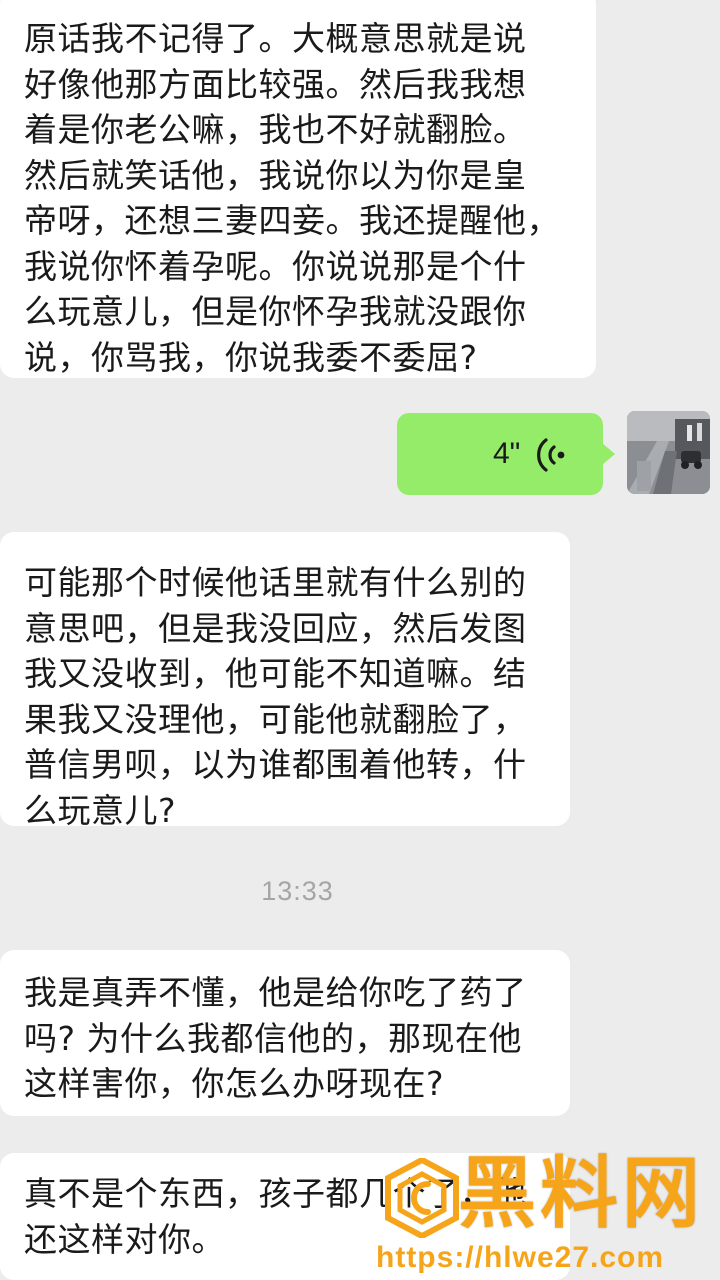  What do you see at coordinates (285, 1216) in the screenshot?
I see `incoming-message-bubble: 真不是个东西，孩子都几个了，他 还这样对你。` at bounding box center [285, 1216].